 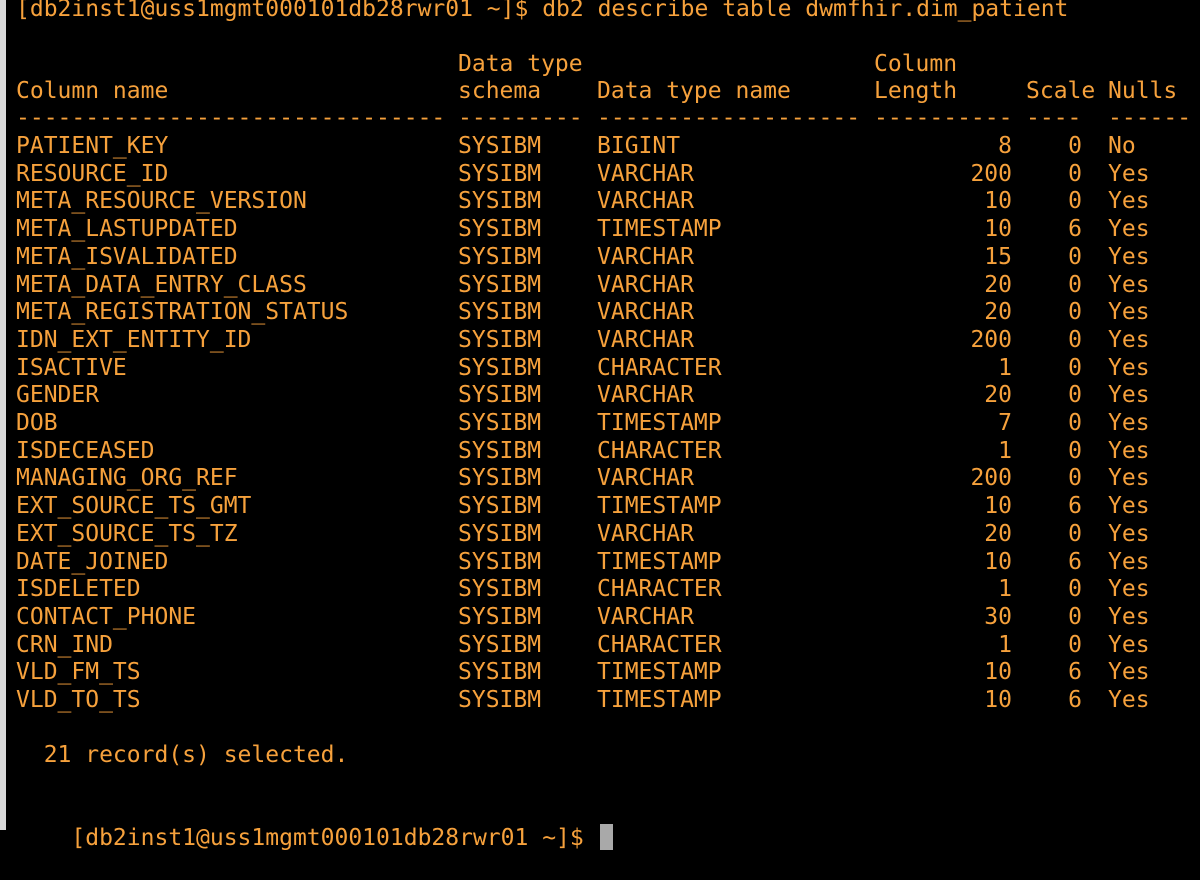 I want to click on column-name-cell: META_RESOURCE_VERSION, so click(x=161, y=201).